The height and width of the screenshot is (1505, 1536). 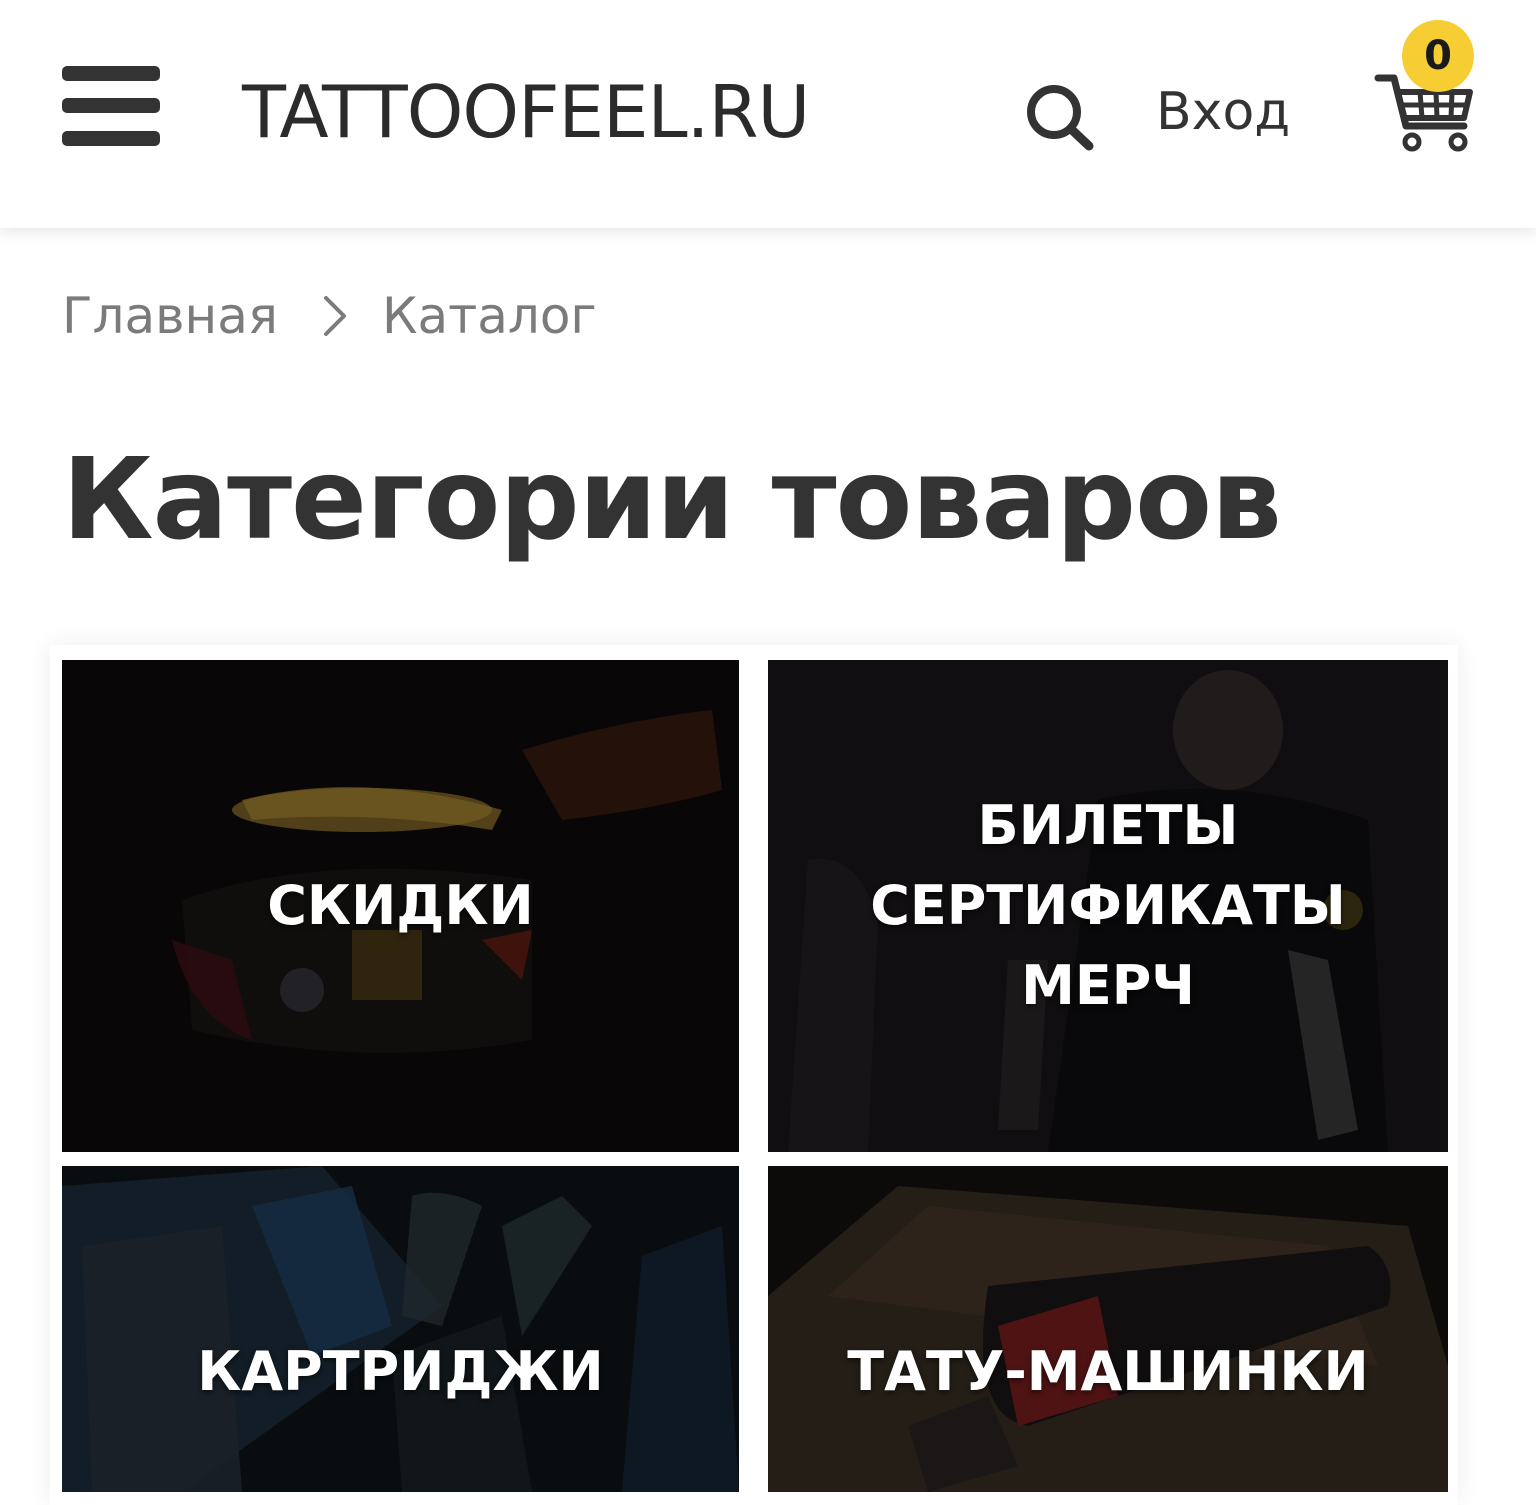 I want to click on category-label: КАРТРИДЖИ, so click(x=400, y=1372).